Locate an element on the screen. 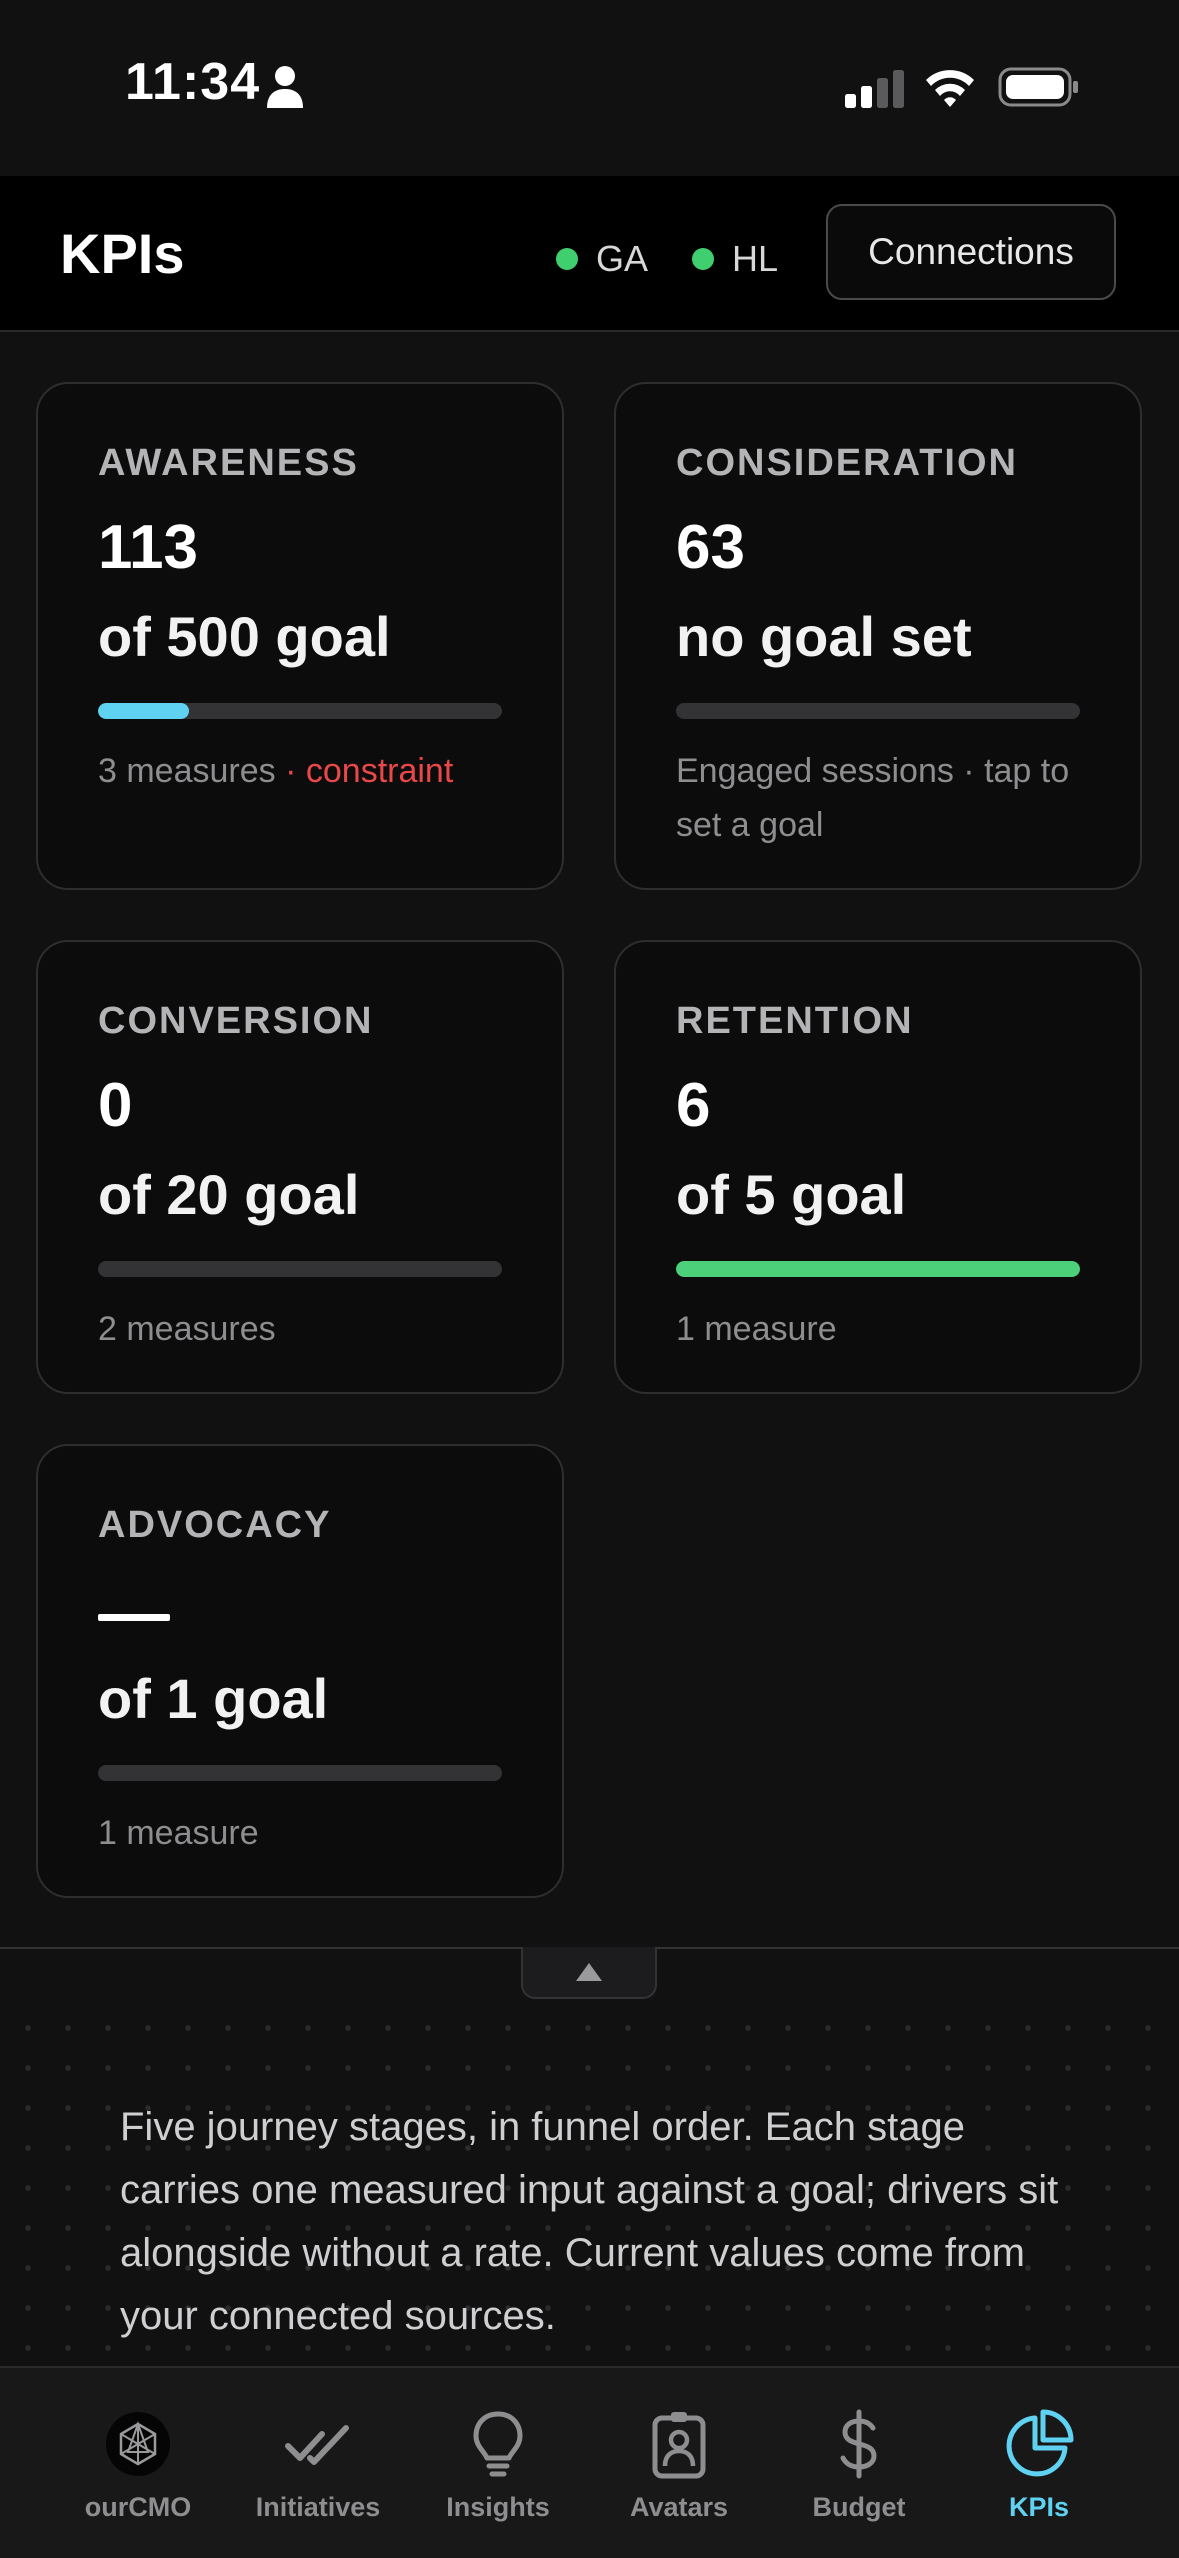 The width and height of the screenshot is (1179, 2558). kpi-value-empty is located at coordinates (134, 1617).